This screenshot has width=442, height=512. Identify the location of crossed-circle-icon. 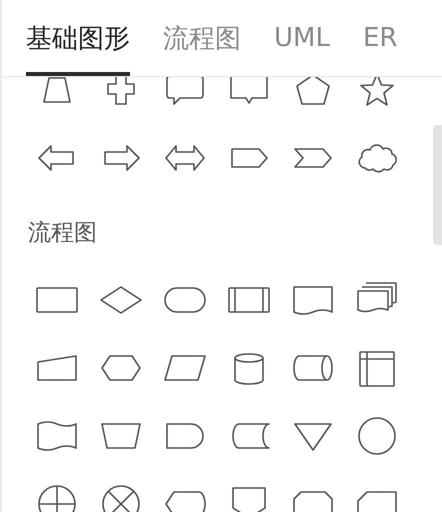
(57, 498).